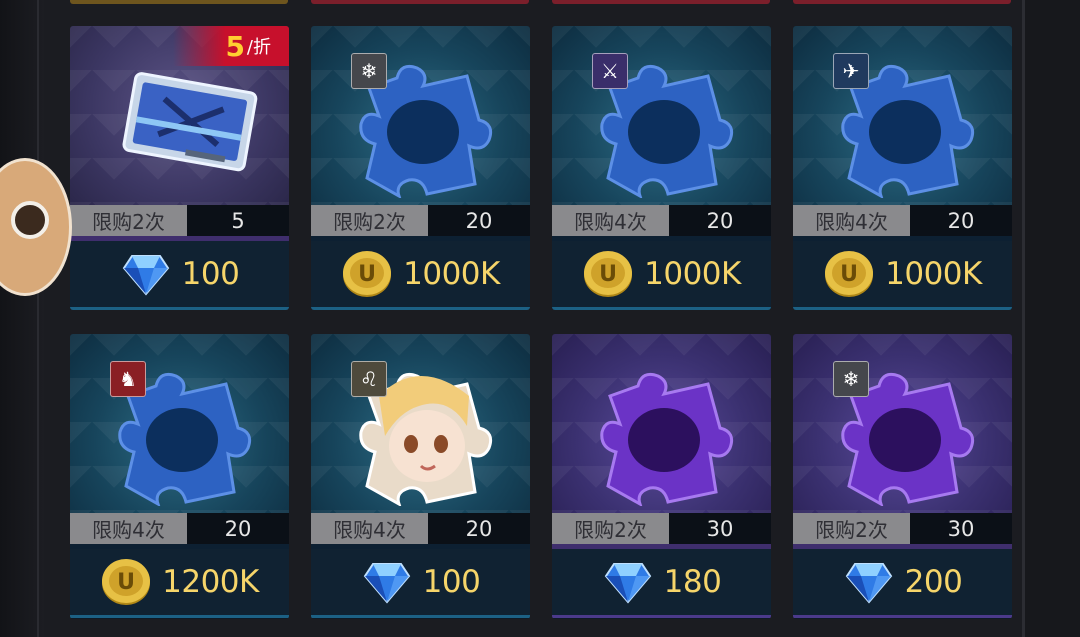 Image resolution: width=1080 pixels, height=637 pixels. I want to click on item-art: ✈, so click(902, 115).